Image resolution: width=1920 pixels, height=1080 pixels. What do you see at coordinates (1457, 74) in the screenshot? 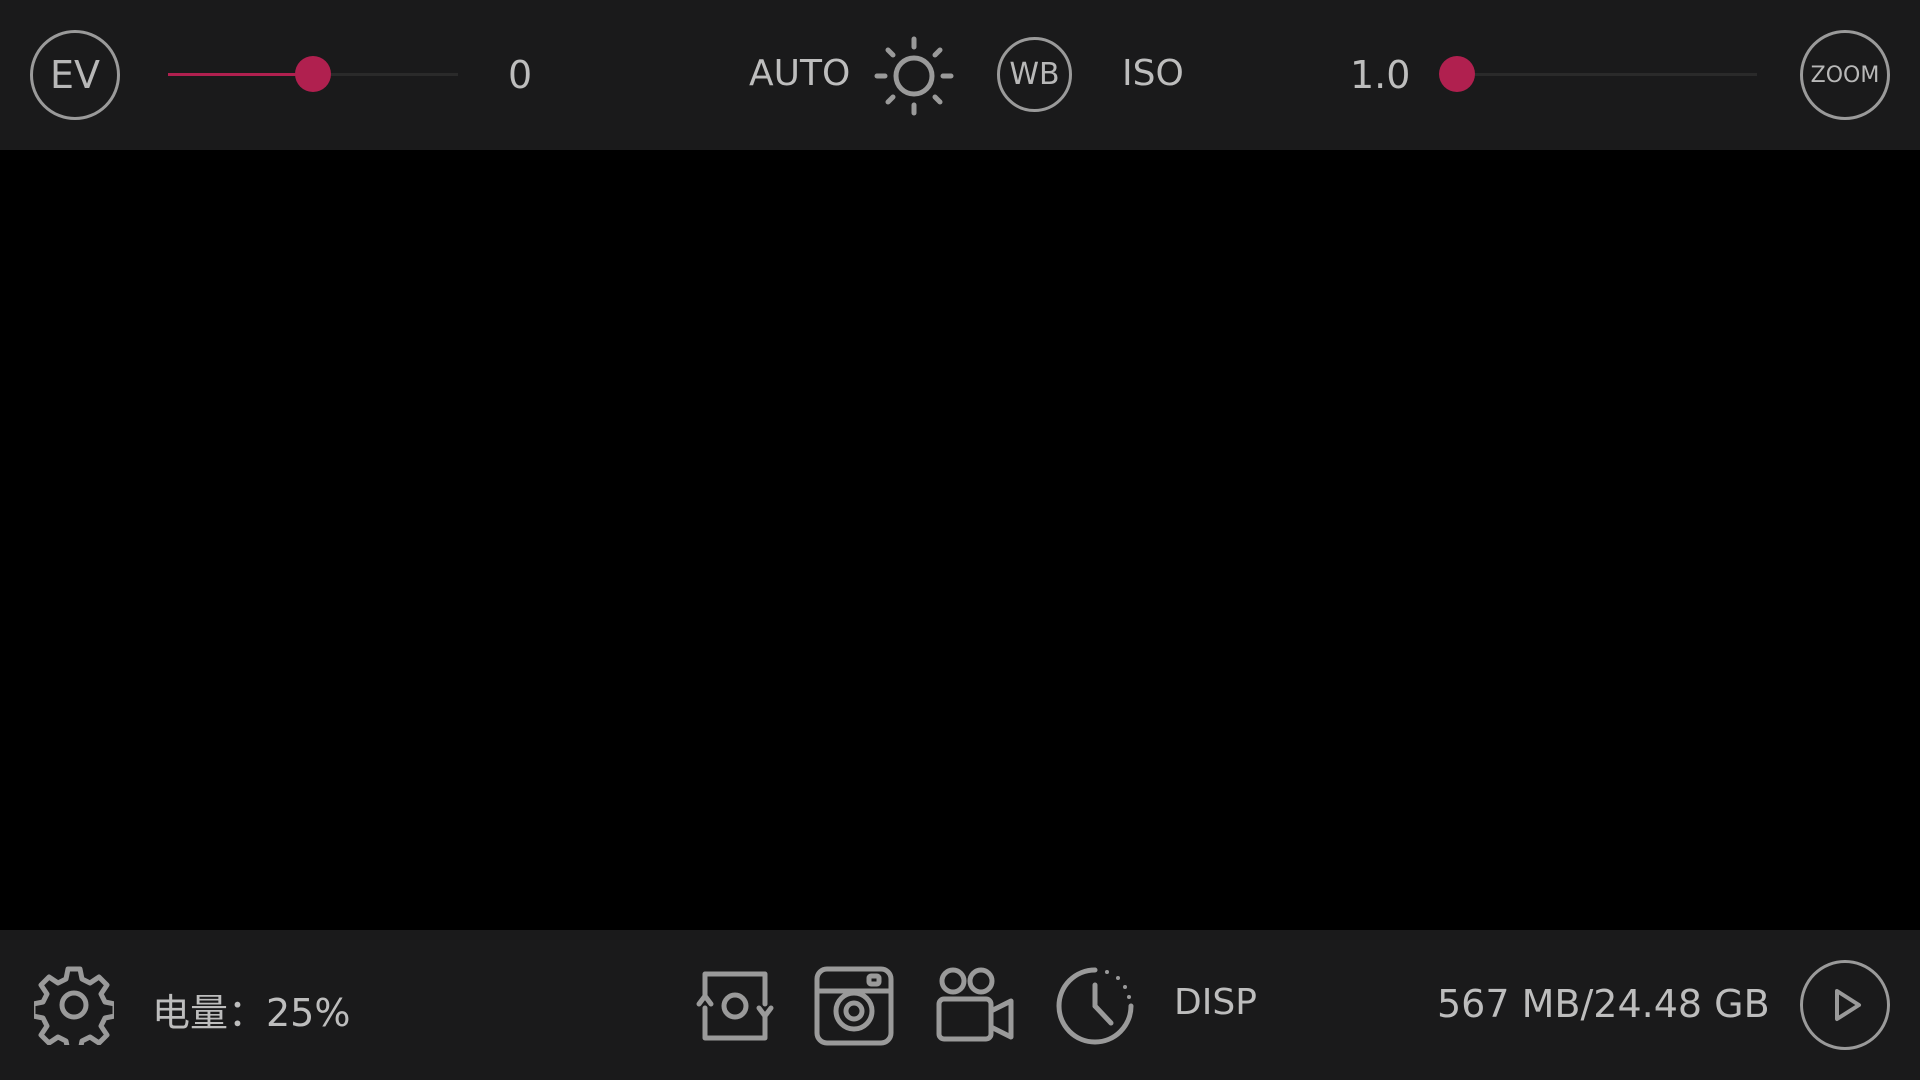
I see `zoom-slider-thumb` at bounding box center [1457, 74].